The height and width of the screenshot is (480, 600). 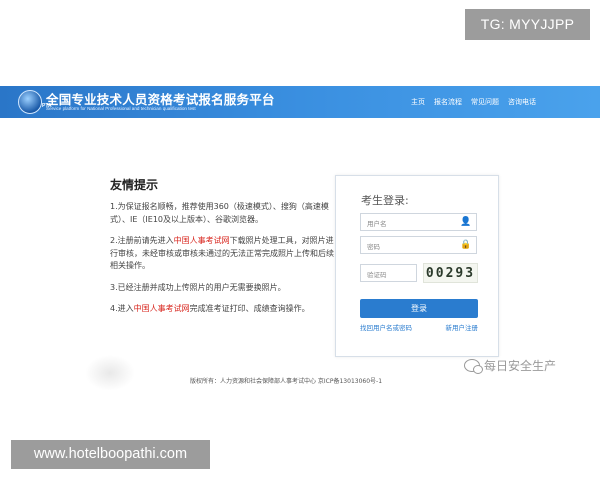 I want to click on login-title: 考生登录:, so click(x=385, y=200).